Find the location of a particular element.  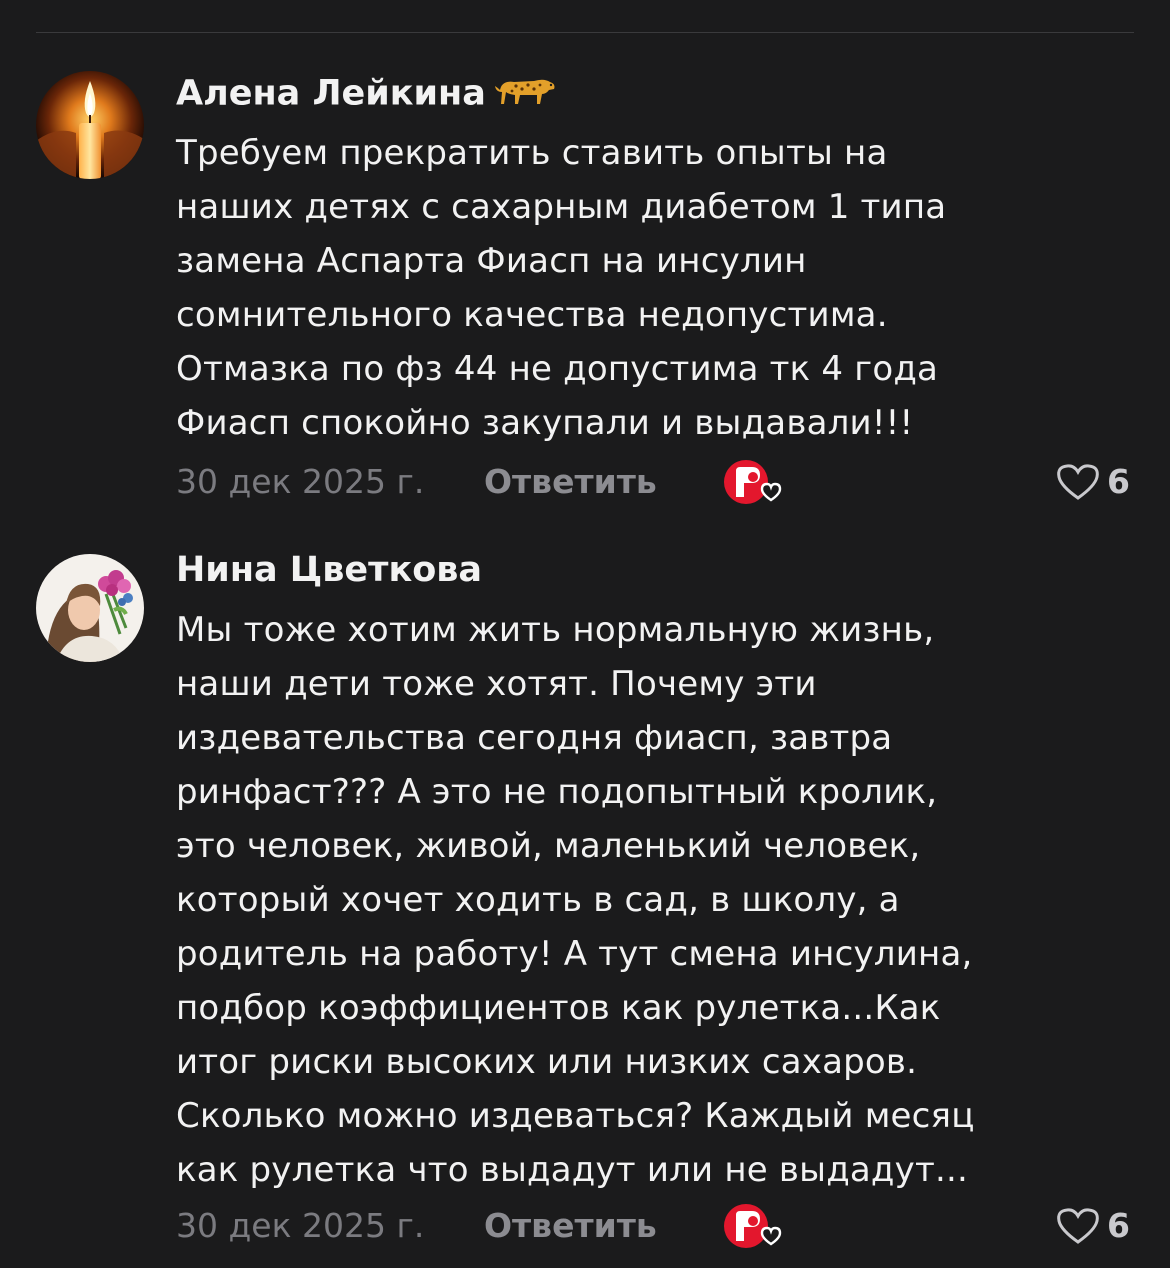

comment-line: Сколько можно издеваться? Каждый месяц is located at coordinates (575, 1116).